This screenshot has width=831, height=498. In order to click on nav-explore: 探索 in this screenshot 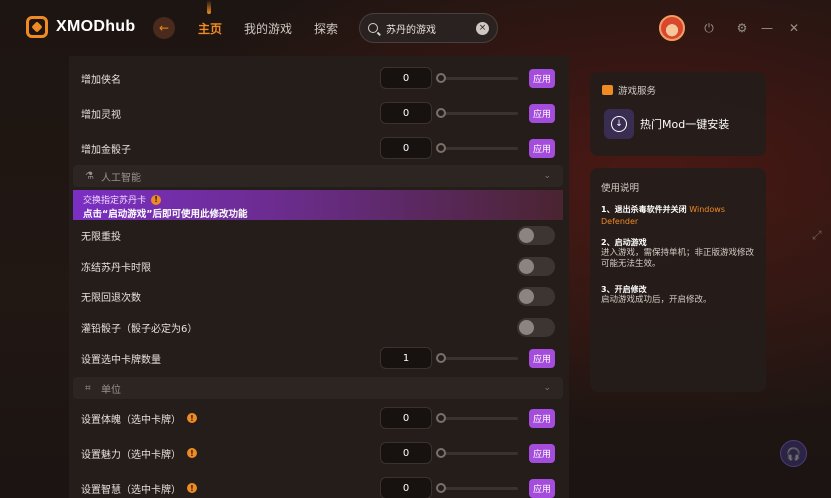, I will do `click(326, 28)`.